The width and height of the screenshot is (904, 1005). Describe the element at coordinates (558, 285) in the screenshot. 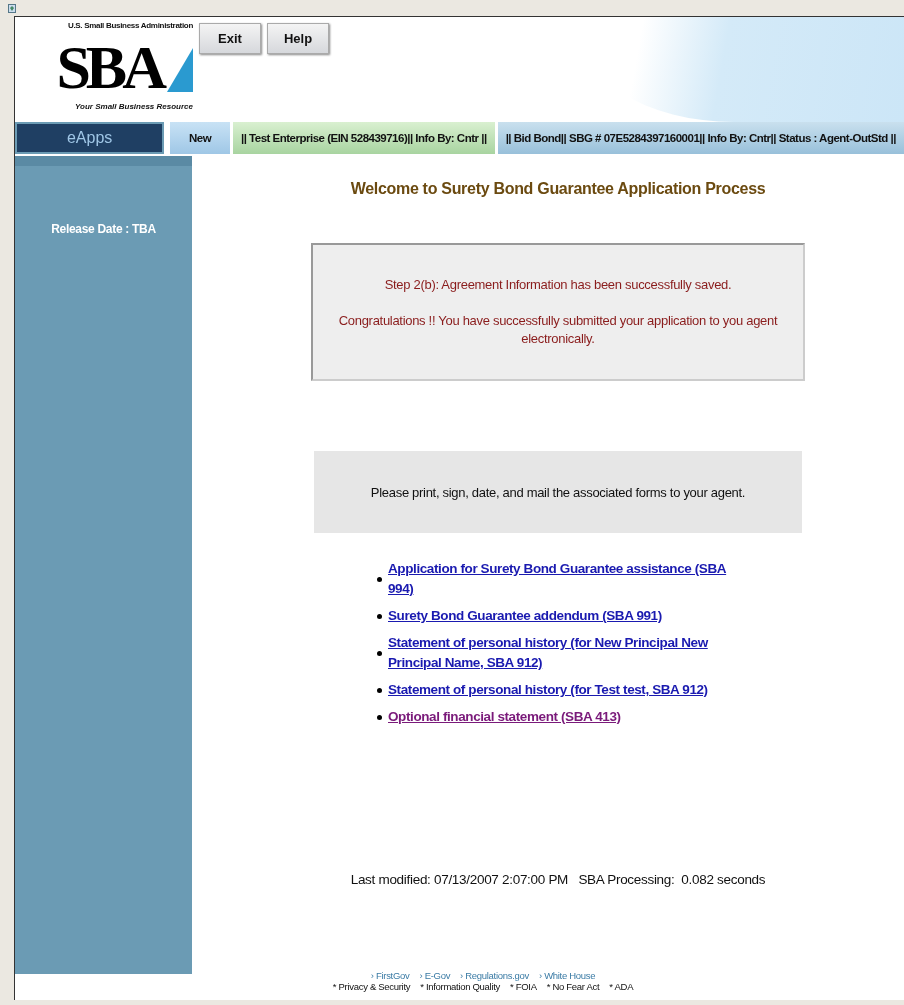

I see `message-text: Step 2(b): Agreement Information has been successfully saved.` at that location.